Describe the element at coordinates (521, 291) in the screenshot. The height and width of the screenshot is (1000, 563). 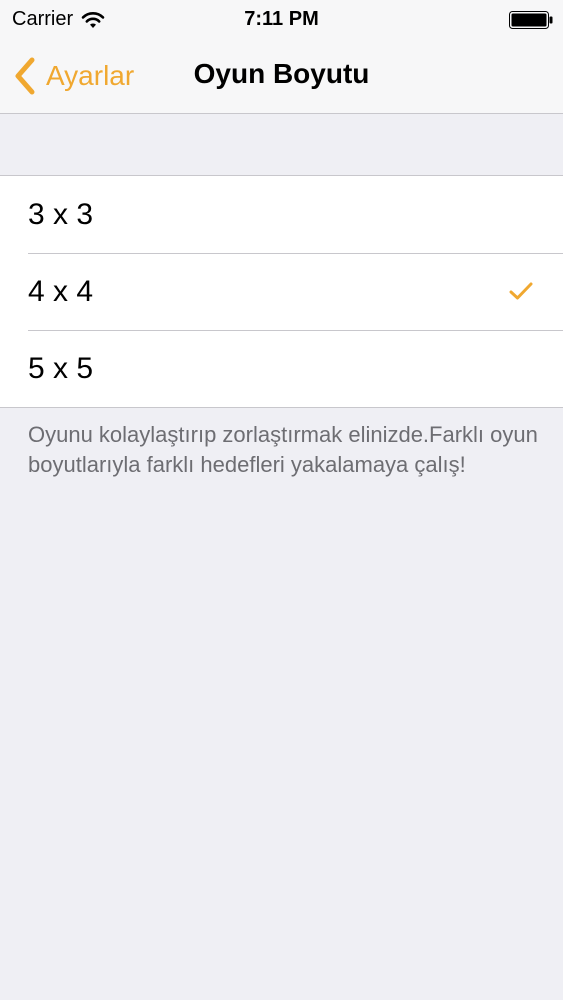
I see `checkmark-icon` at that location.